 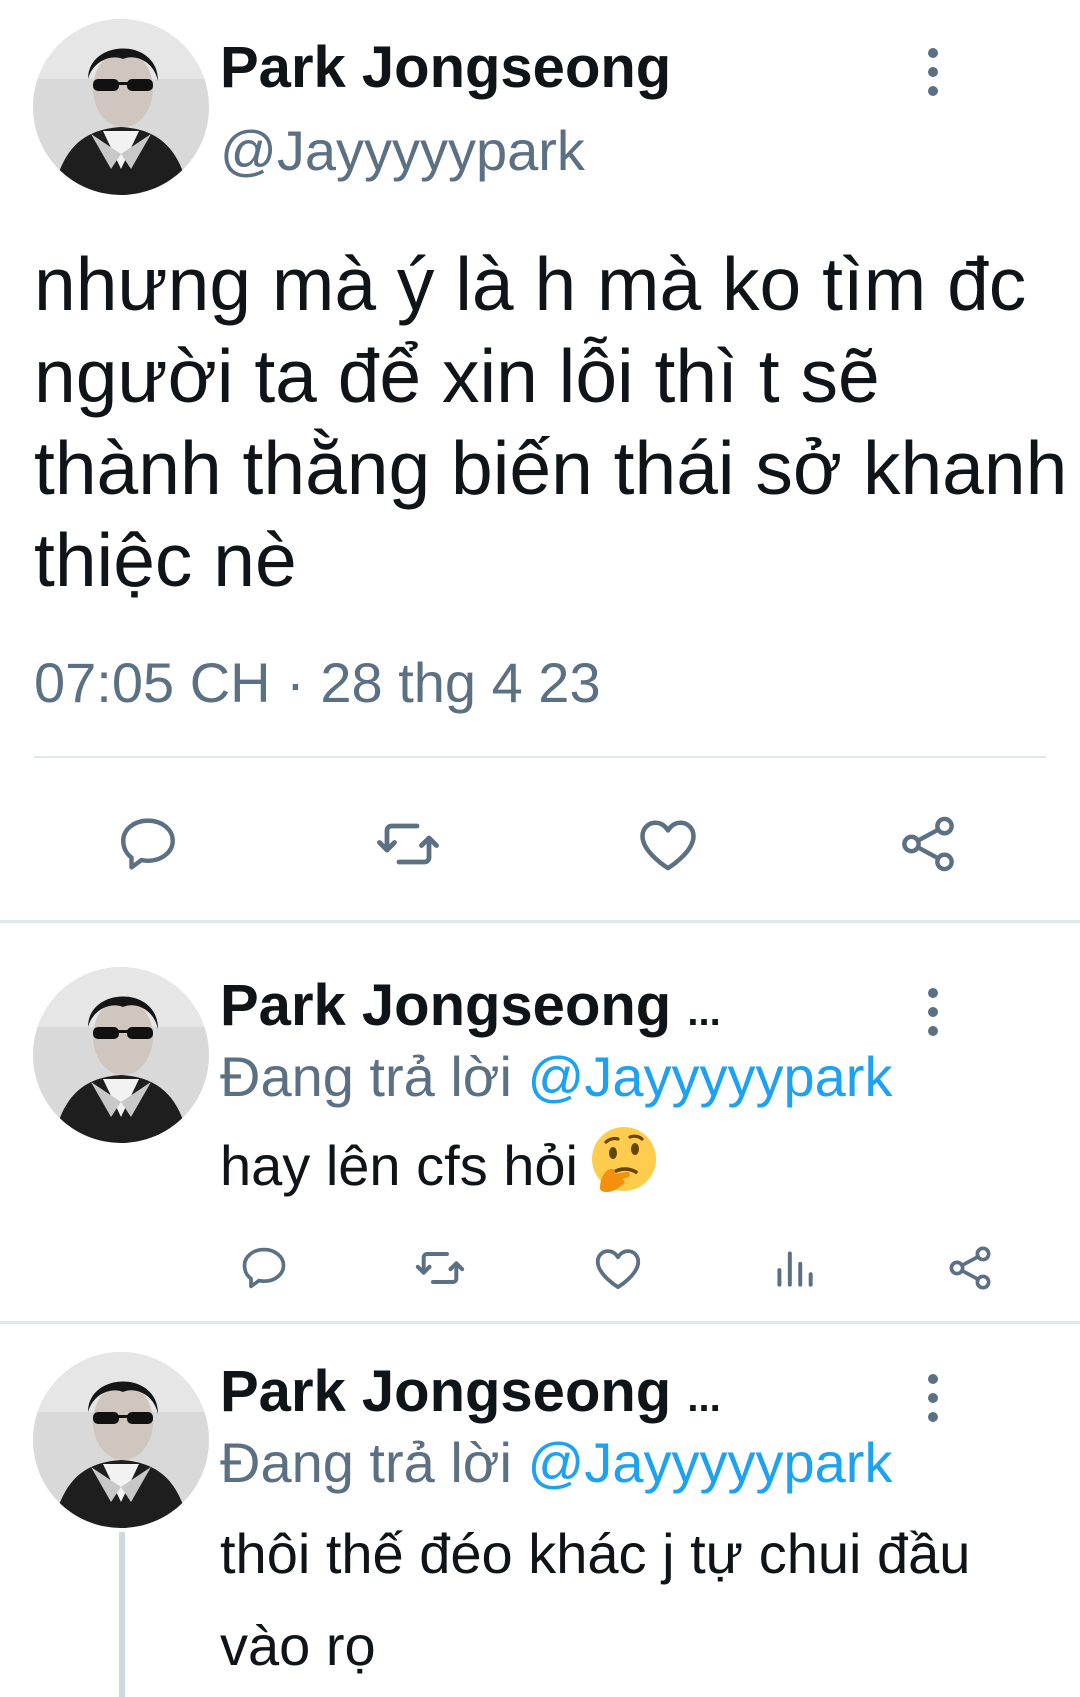 I want to click on analytics-button, so click(x=794, y=1268).